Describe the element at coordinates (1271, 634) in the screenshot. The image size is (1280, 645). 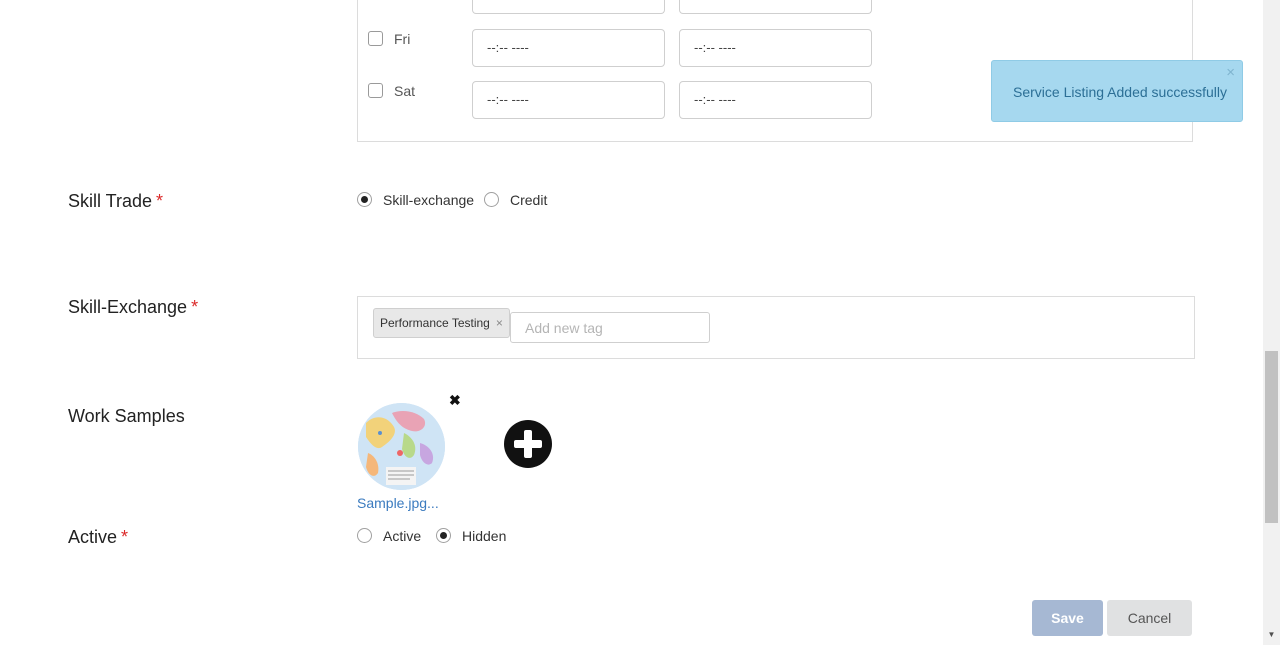
I see `scroll-down-arrow-icon: ▼` at that location.